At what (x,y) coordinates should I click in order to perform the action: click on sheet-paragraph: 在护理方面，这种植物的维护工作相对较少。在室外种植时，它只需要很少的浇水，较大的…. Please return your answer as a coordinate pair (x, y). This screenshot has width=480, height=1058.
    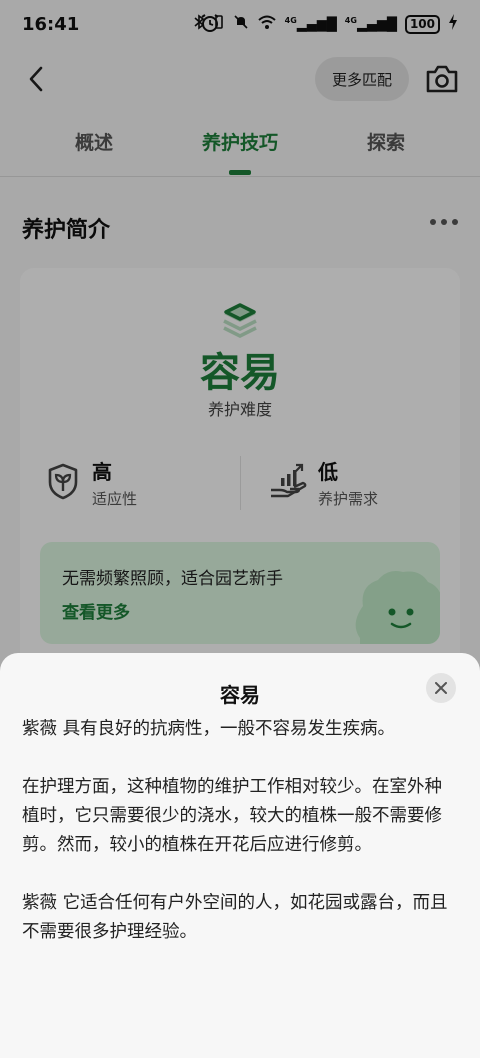
    Looking at the image, I should click on (232, 816).